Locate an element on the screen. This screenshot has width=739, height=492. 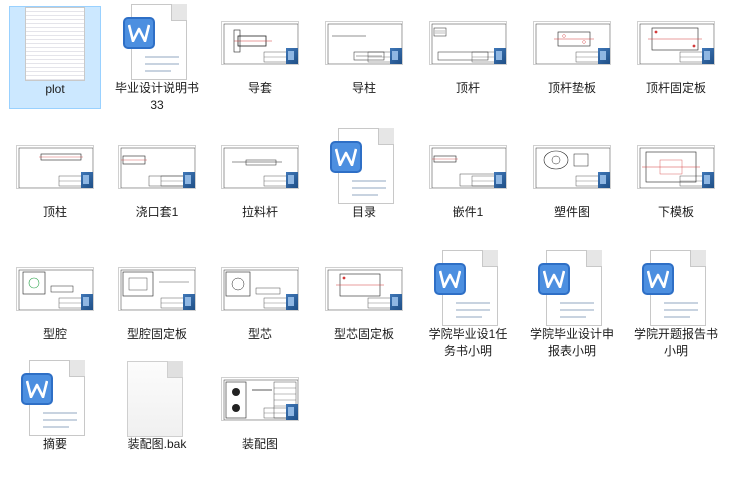
file-item: 顶杆固定板 is located at coordinates (676, 51).